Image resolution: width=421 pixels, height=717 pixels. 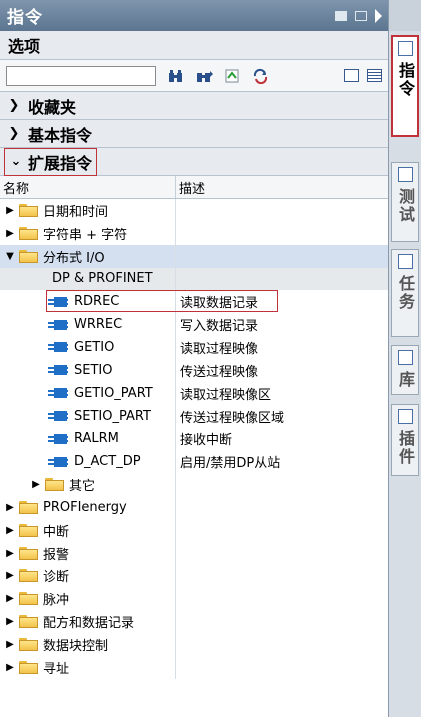 I want to click on folder-row: ▶ 配方和数据记录, so click(x=194, y=622).